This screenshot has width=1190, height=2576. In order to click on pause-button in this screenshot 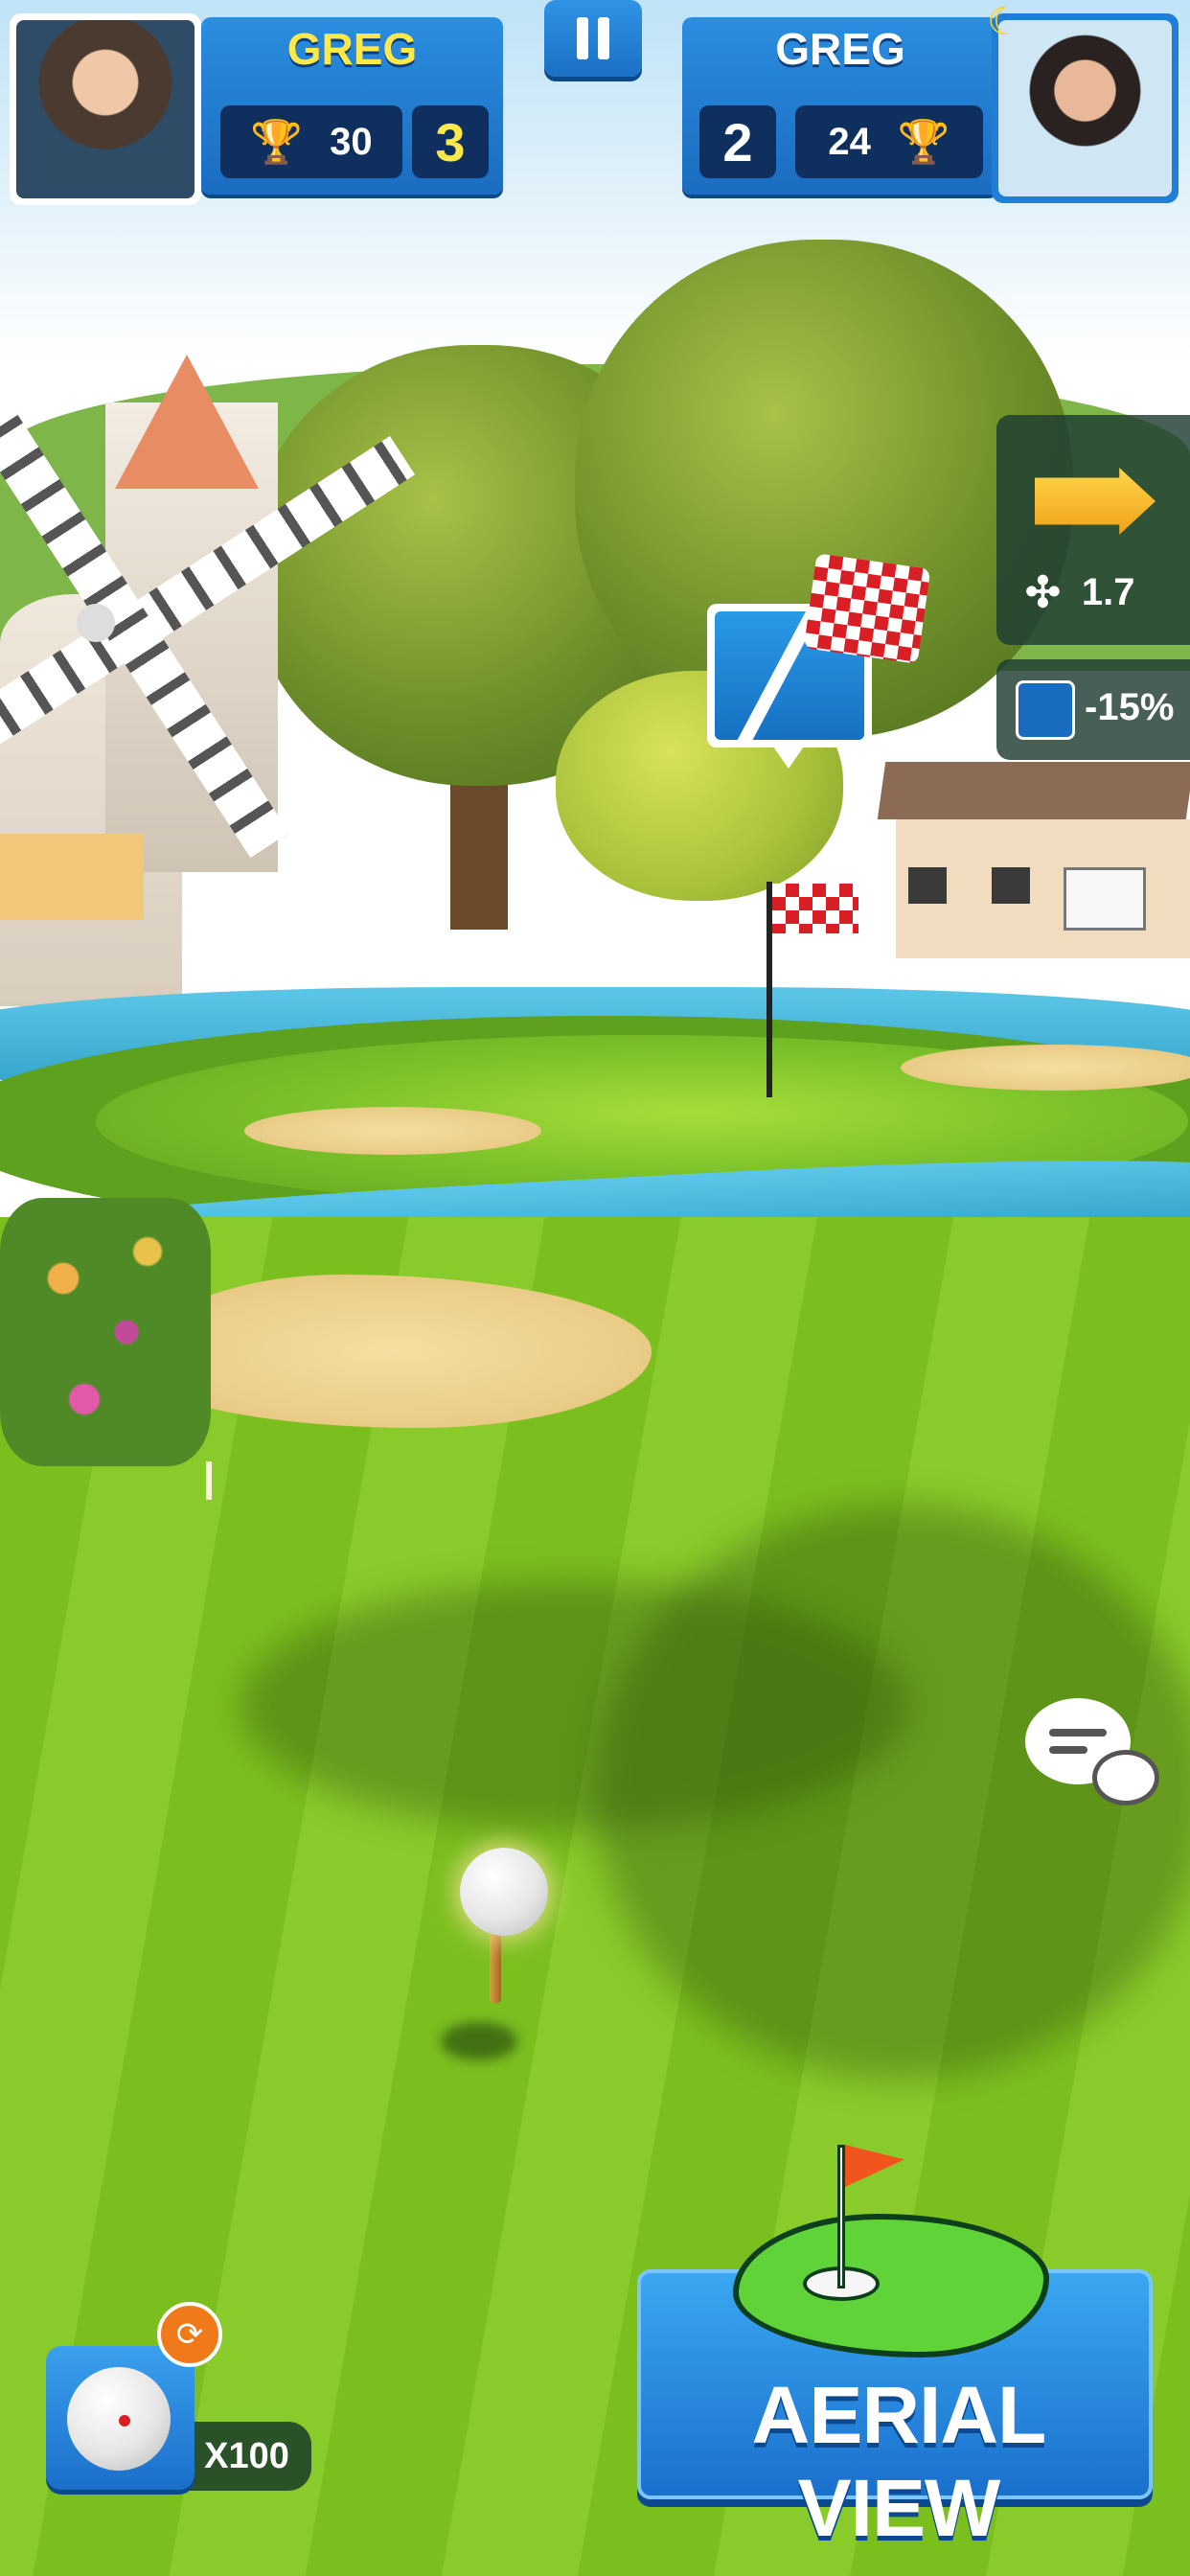, I will do `click(593, 38)`.